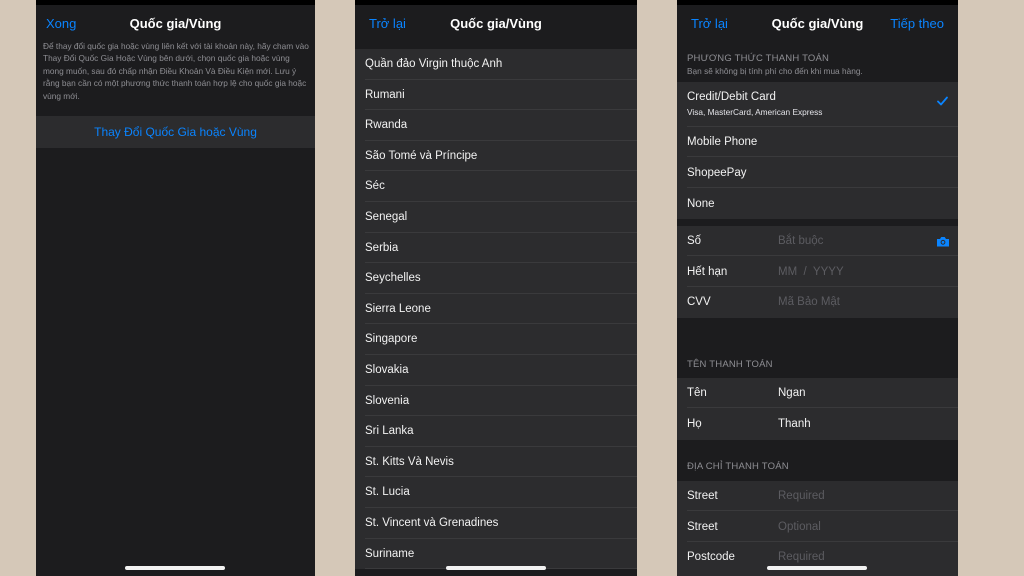 This screenshot has height=576, width=1024. I want to click on cvv-field: CVV Mã Bảo Mật, so click(817, 302).